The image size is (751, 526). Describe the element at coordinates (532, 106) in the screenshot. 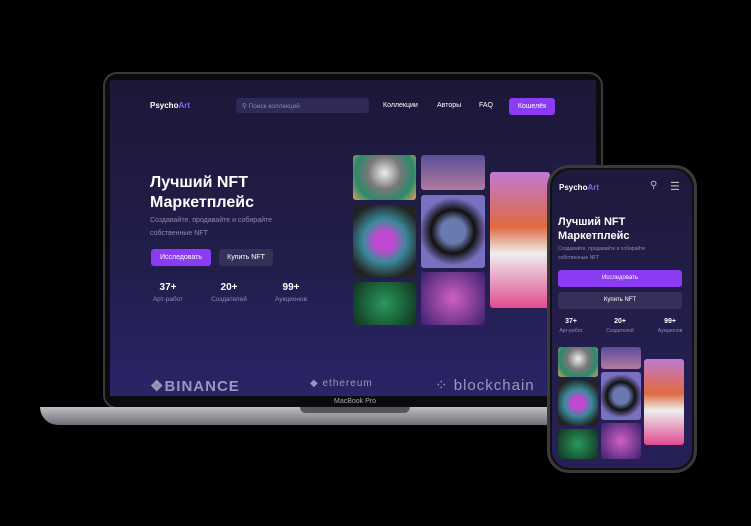

I see `wallet-button: Кошелёк` at that location.